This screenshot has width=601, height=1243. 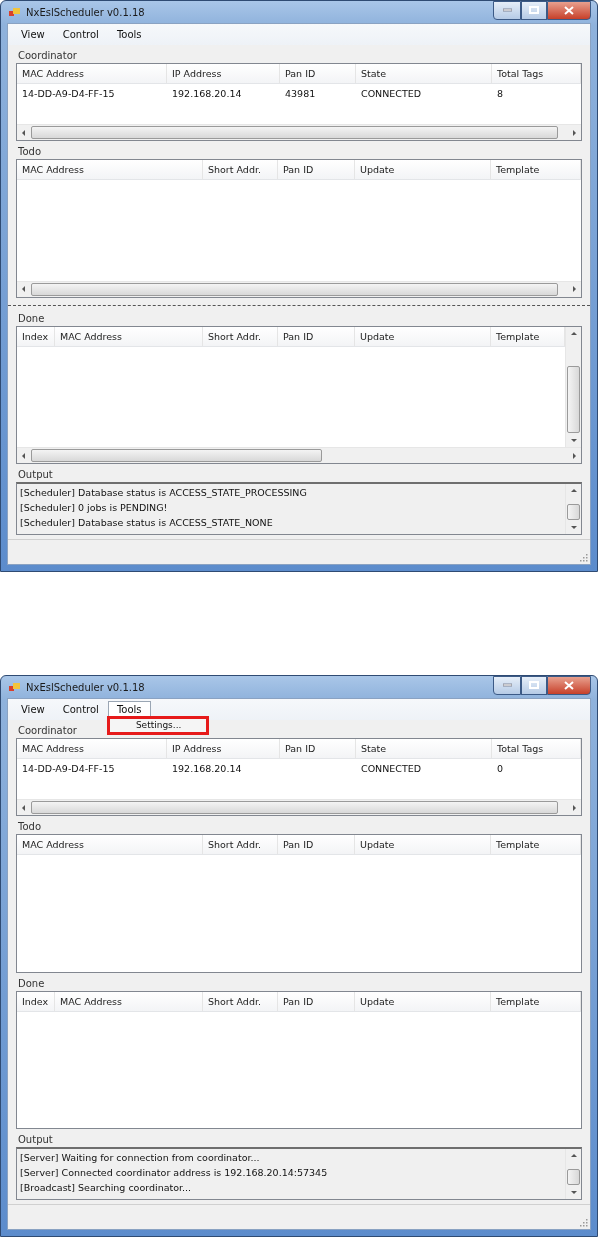 I want to click on table-cell-text: 43981, so click(x=300, y=94).